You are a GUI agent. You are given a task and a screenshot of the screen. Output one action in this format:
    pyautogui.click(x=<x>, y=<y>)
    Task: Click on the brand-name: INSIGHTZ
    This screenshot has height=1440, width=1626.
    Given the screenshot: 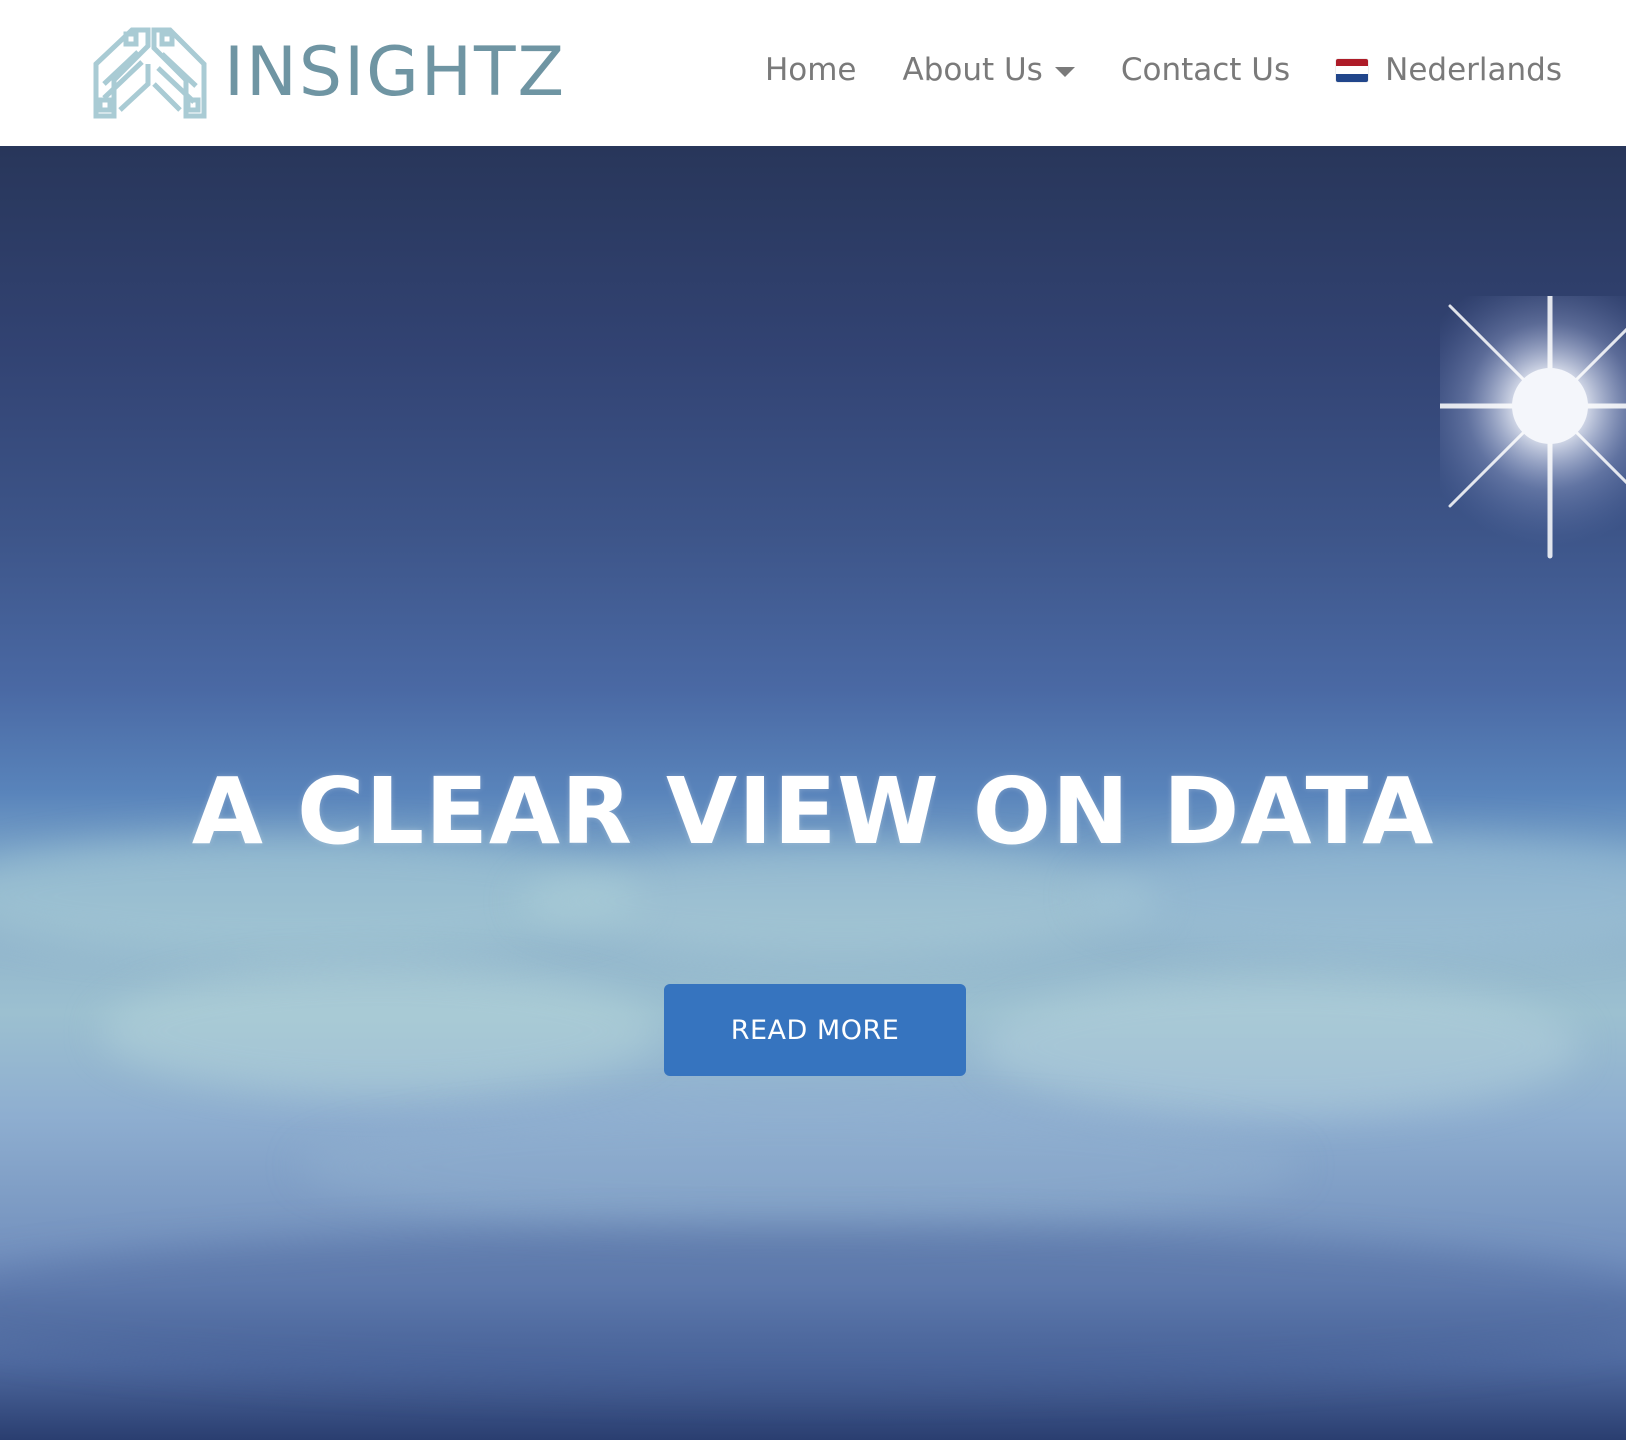 What is the action you would take?
    pyautogui.click(x=395, y=72)
    